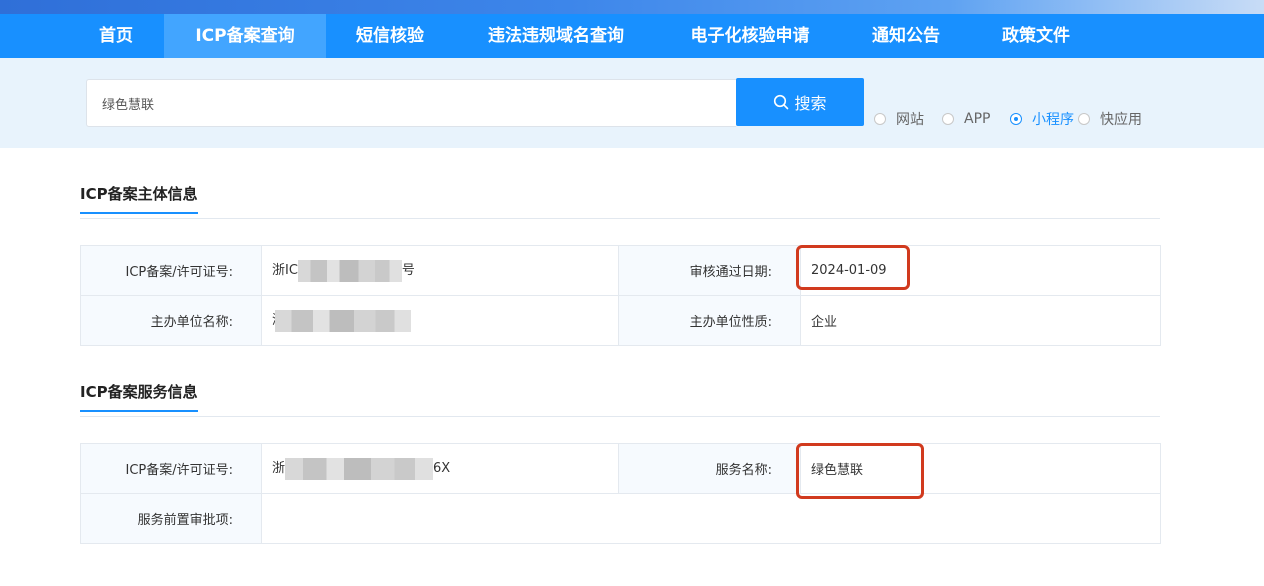  Describe the element at coordinates (171, 270) in the screenshot. I see `label-icp-license: ICP备案/许可证号:` at that location.